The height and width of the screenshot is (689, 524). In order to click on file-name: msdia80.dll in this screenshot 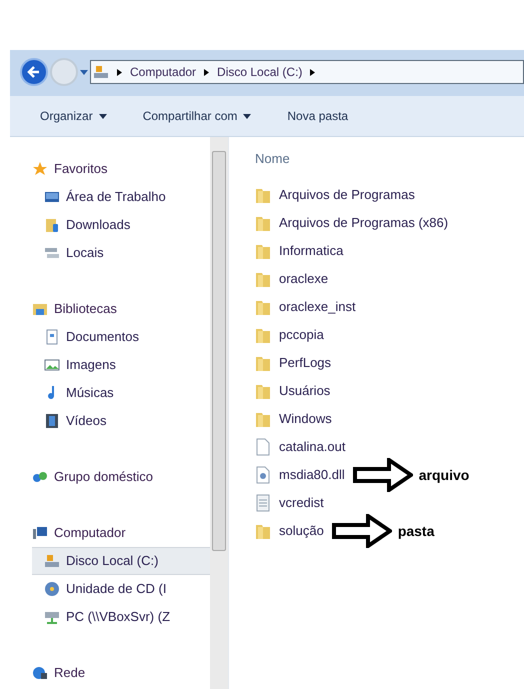, I will do `click(312, 475)`.